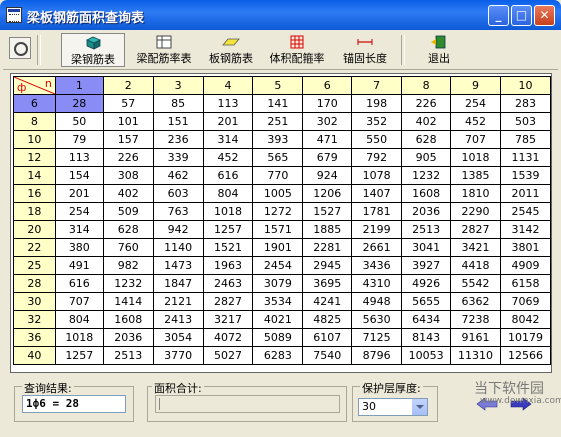  I want to click on table-cell: 4310, so click(377, 283).